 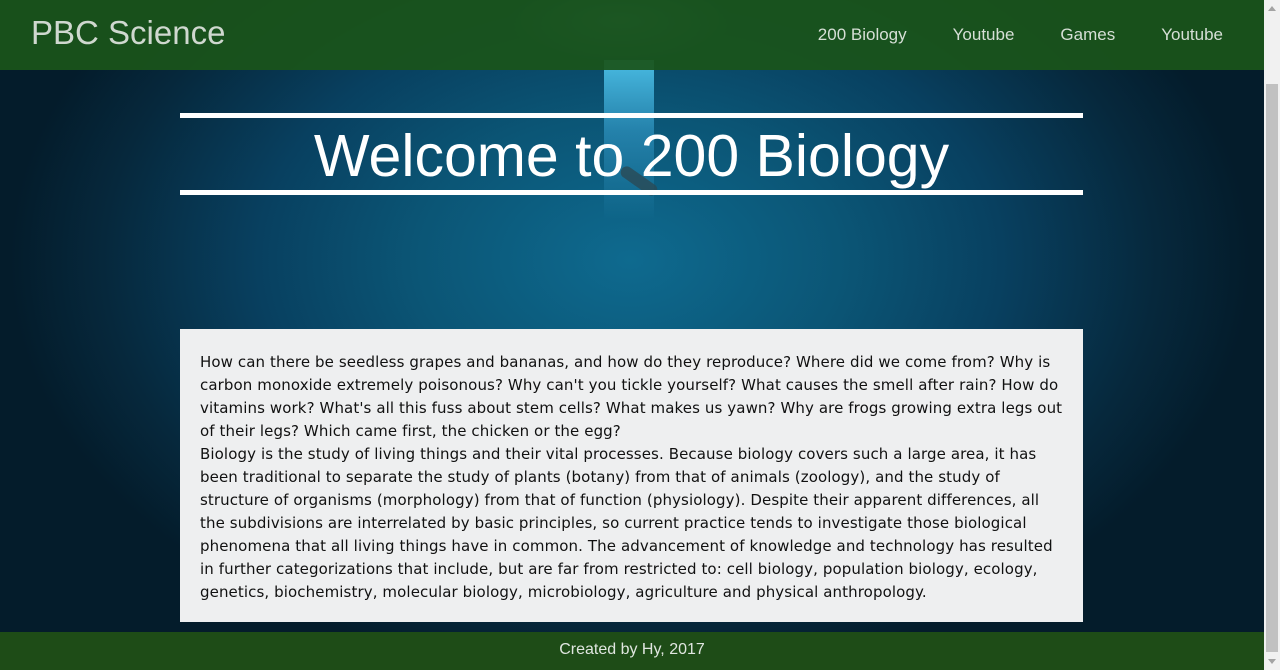 I want to click on vertical-scrollbar, so click(x=1272, y=335).